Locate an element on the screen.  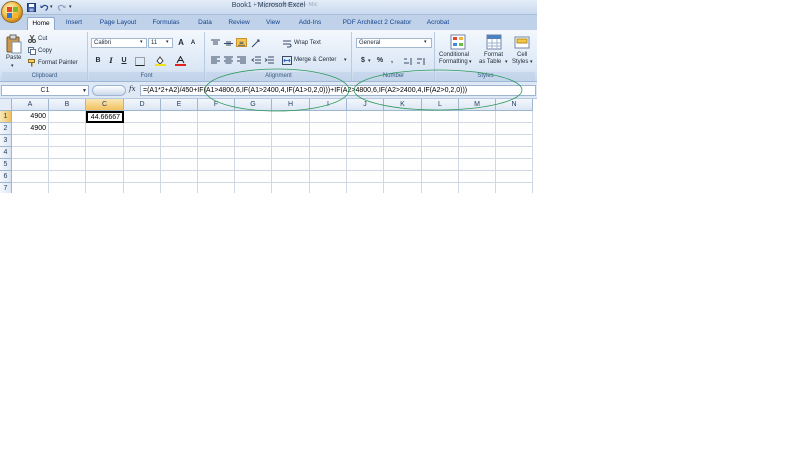
tab-home: Home is located at coordinates (41, 23).